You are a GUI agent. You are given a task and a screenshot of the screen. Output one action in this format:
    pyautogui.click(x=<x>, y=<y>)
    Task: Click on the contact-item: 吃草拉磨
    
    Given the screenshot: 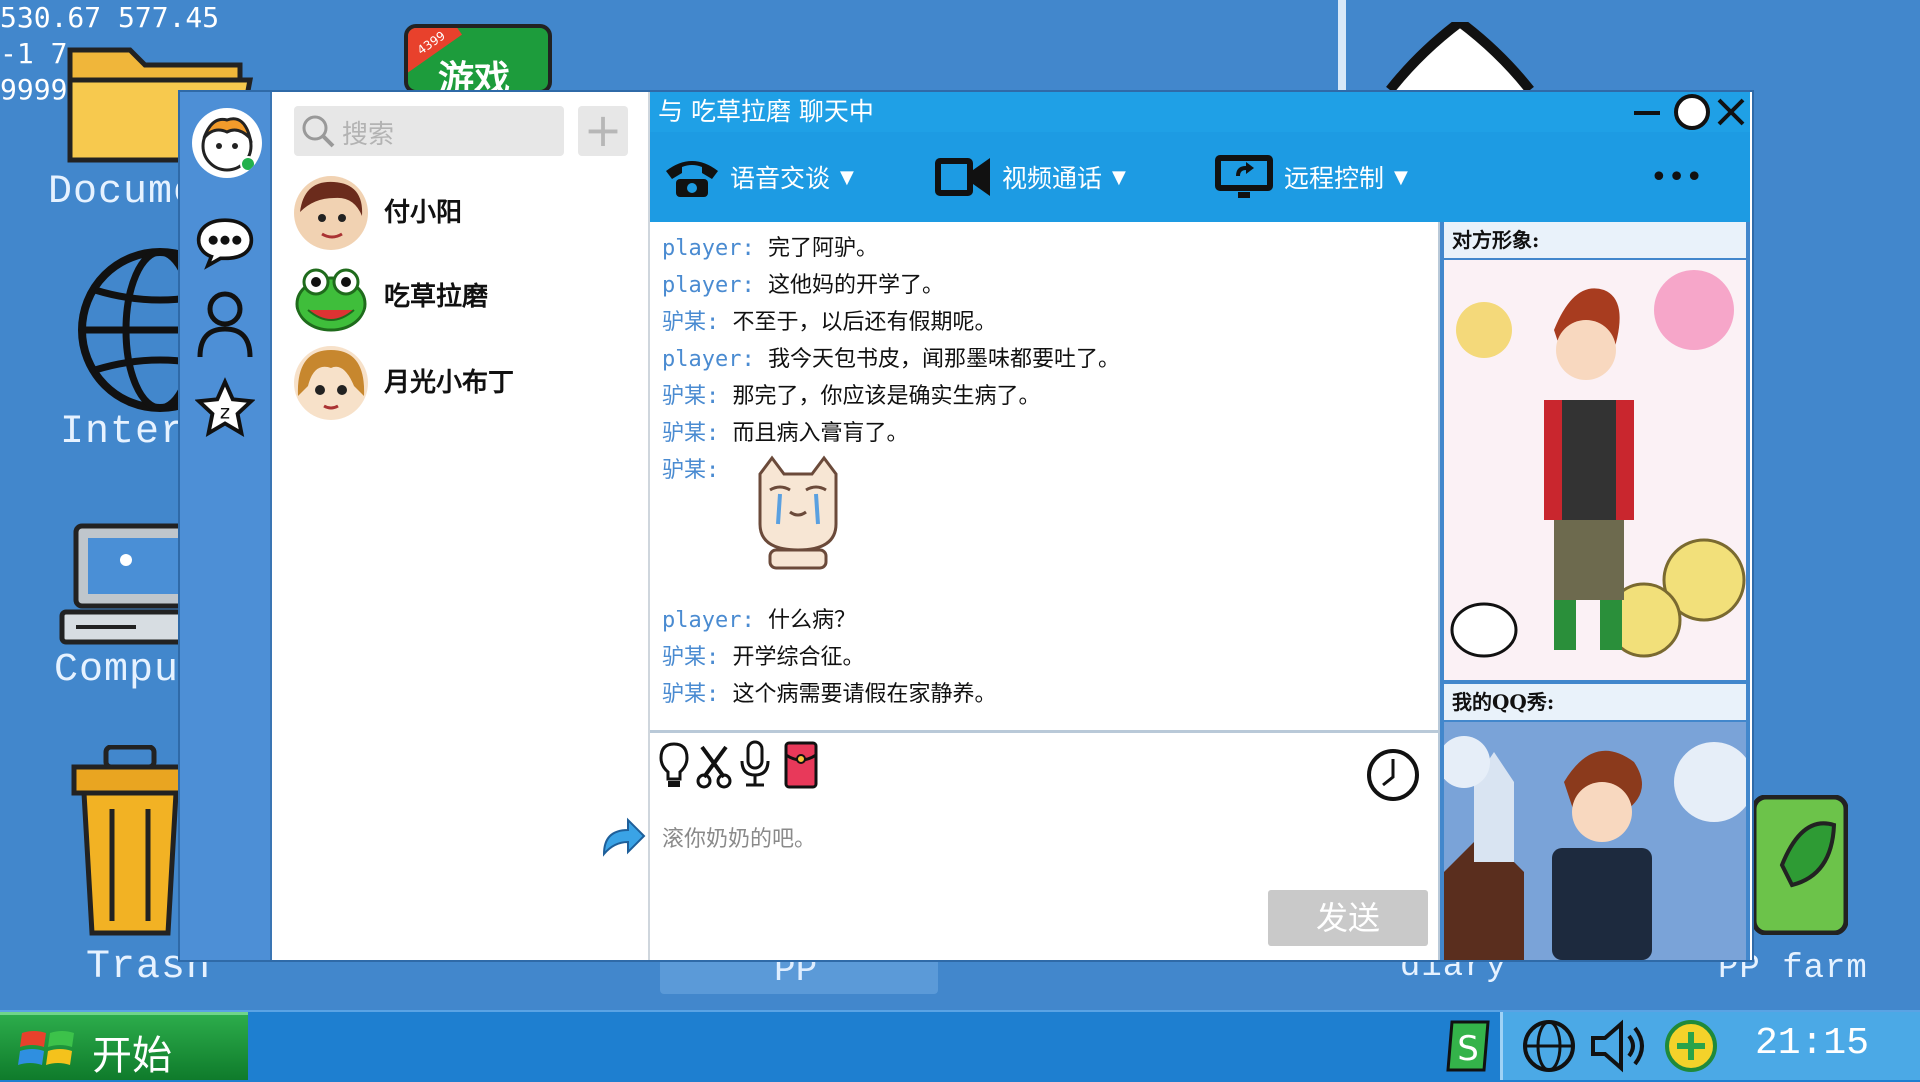 What is the action you would take?
    pyautogui.click(x=460, y=296)
    